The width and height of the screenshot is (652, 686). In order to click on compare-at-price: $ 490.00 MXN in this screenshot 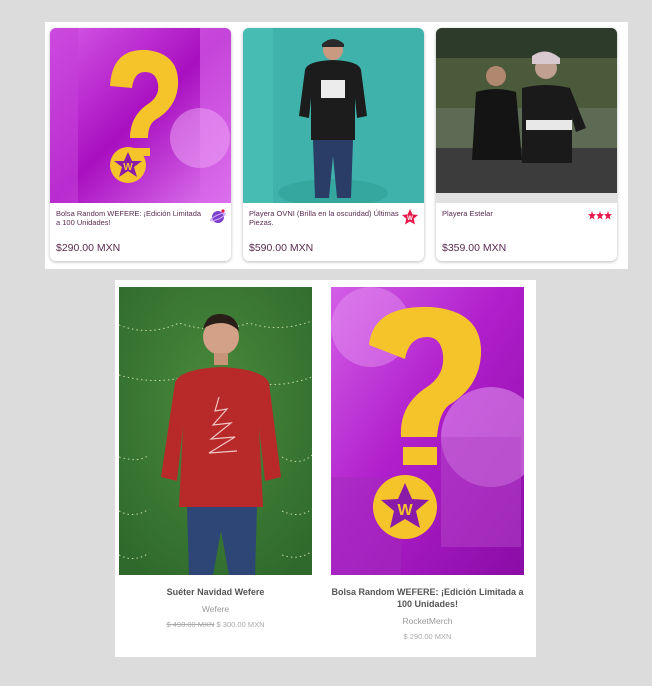, I will do `click(190, 624)`.